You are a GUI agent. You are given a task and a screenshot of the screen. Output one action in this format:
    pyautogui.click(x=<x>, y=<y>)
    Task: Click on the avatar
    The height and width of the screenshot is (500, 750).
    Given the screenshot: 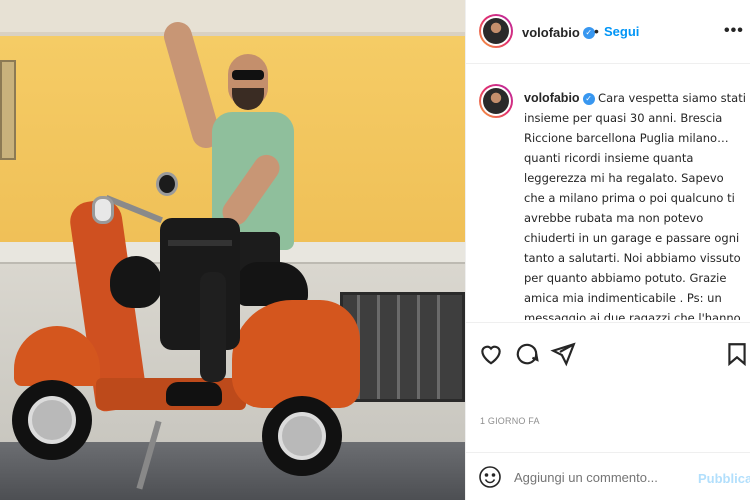 What is the action you would take?
    pyautogui.click(x=496, y=31)
    